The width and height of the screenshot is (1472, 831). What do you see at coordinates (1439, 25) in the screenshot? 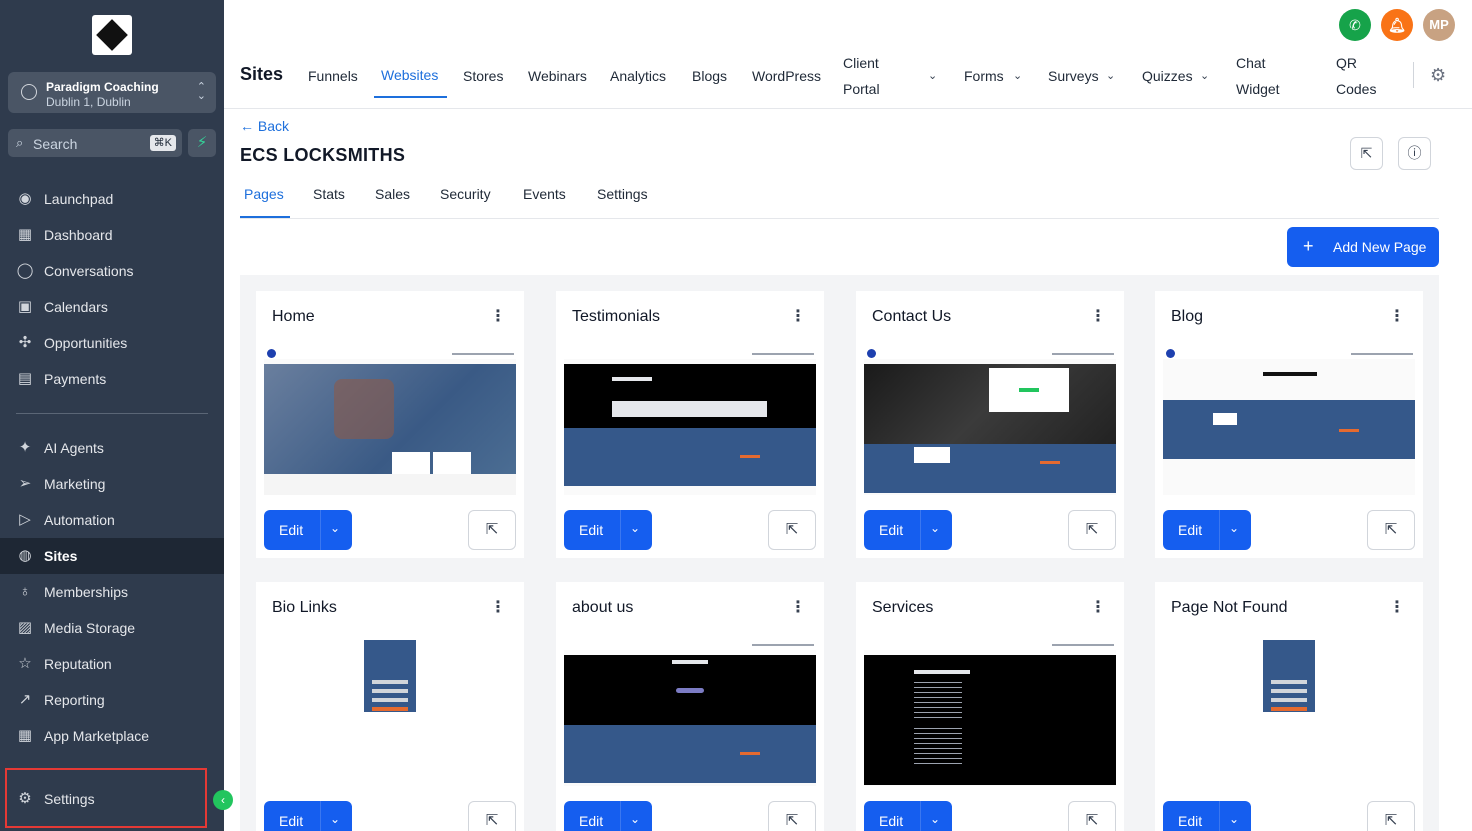
I see `avatar: MP` at bounding box center [1439, 25].